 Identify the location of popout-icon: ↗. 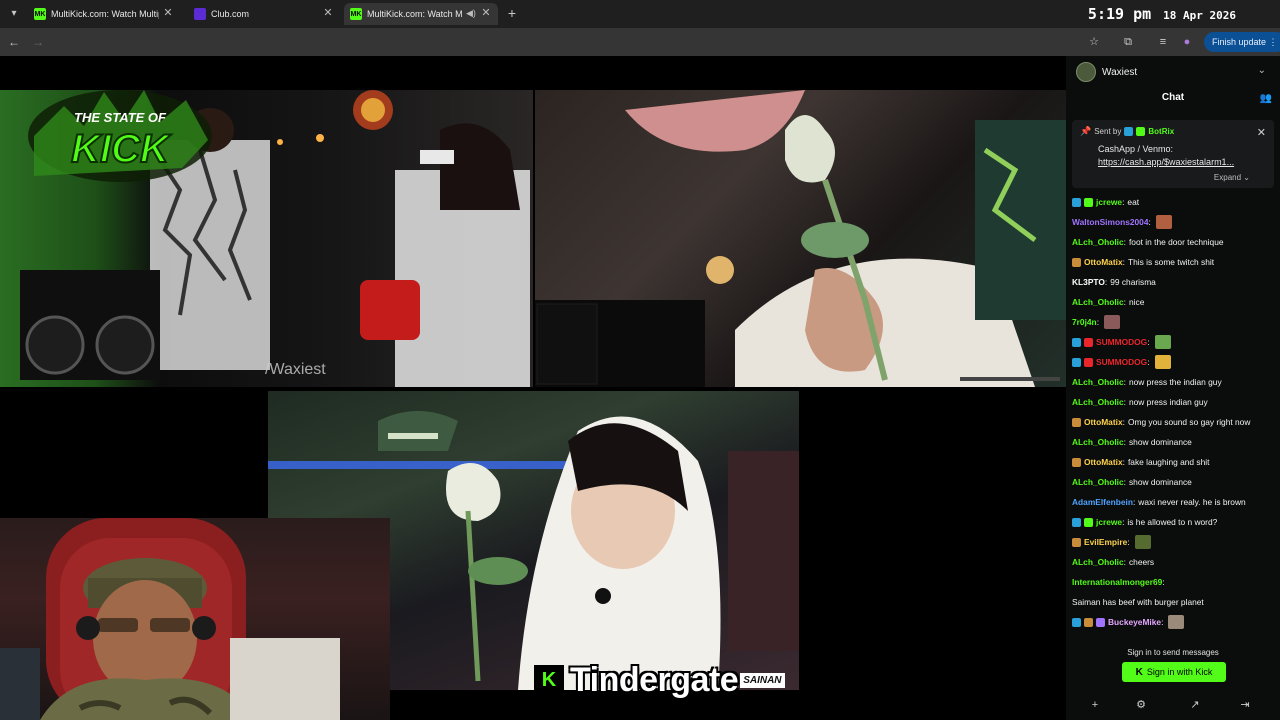
(1195, 705).